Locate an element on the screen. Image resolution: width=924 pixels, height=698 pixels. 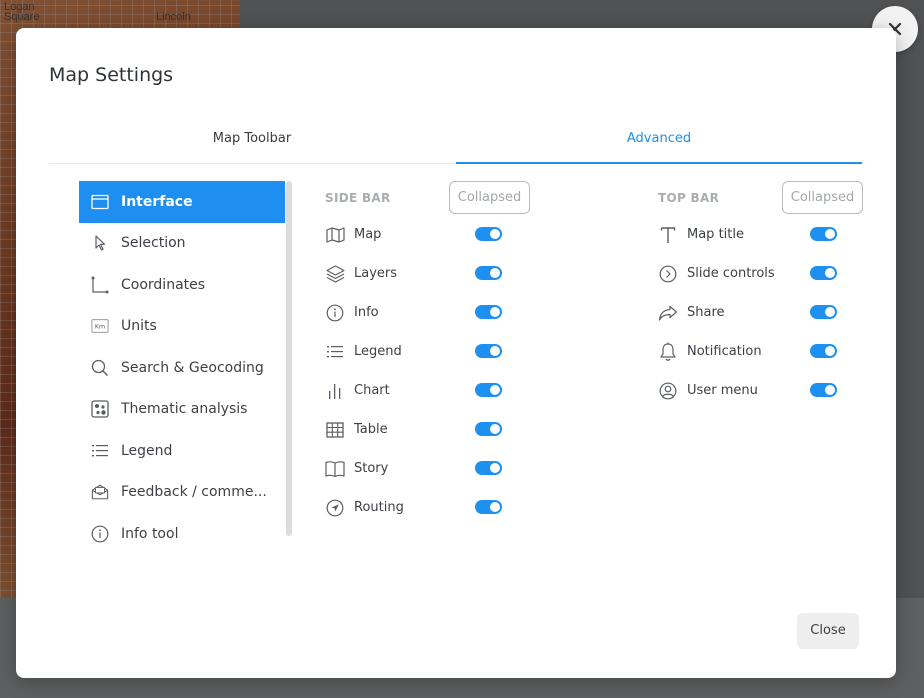
chevron-circle-icon is located at coordinates (668, 274).